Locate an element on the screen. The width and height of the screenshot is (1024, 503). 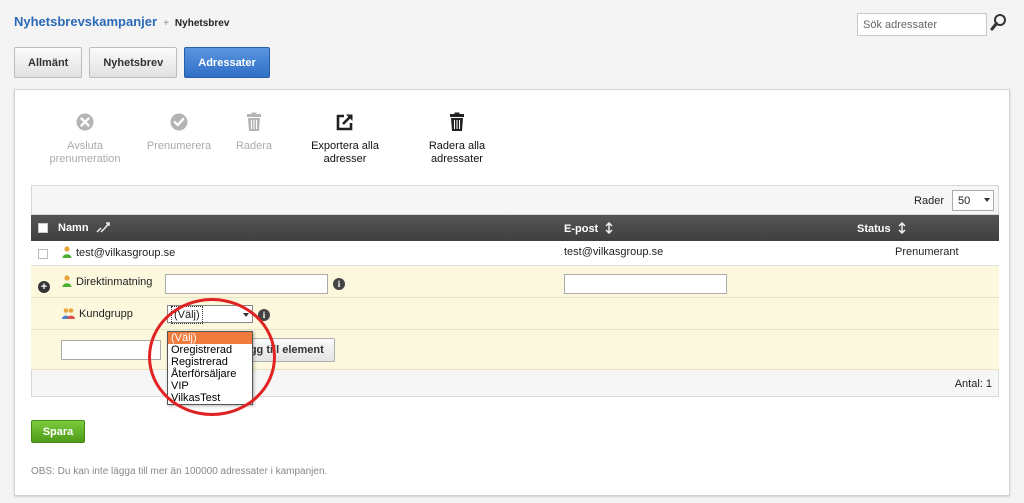
customer-group-select: (Välj) is located at coordinates (210, 314).